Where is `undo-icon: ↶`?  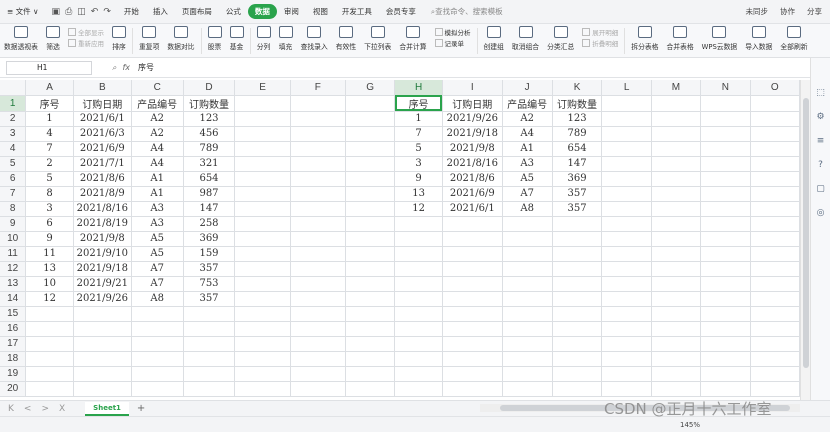
undo-icon: ↶ is located at coordinates (95, 12).